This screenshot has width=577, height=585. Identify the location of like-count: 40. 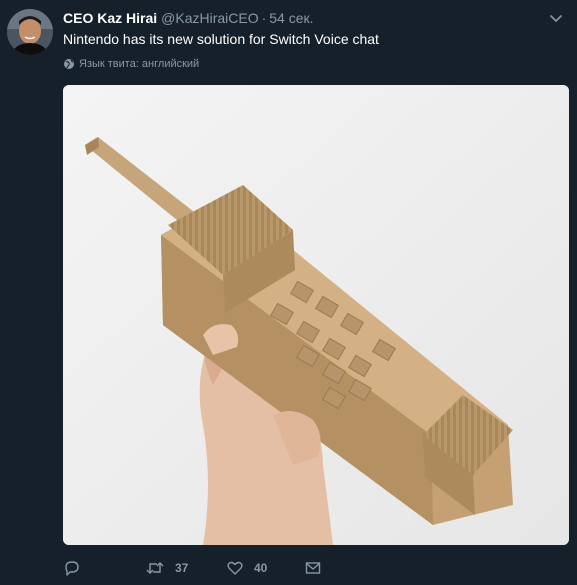
(261, 568).